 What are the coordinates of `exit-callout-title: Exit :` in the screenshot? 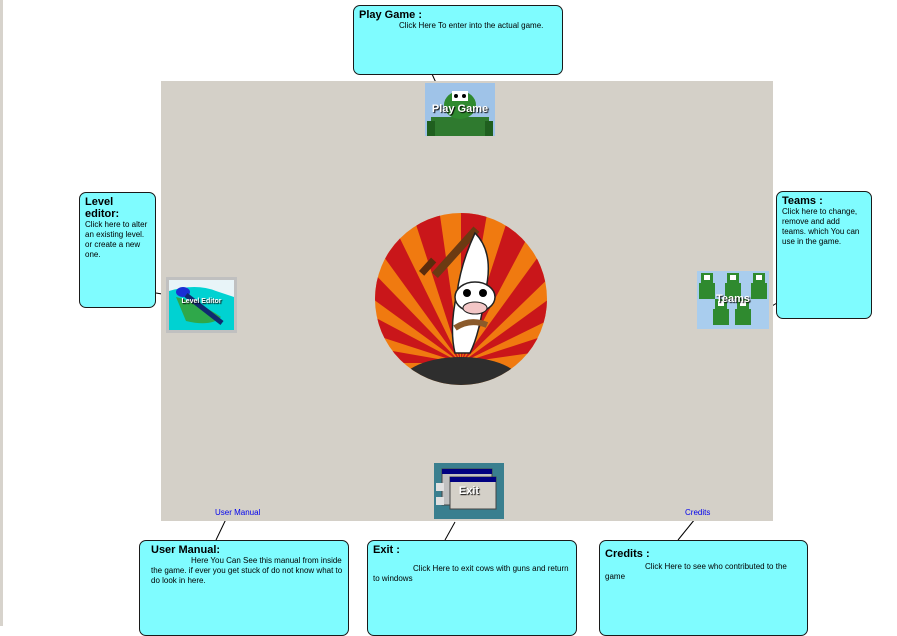 It's located at (386, 550).